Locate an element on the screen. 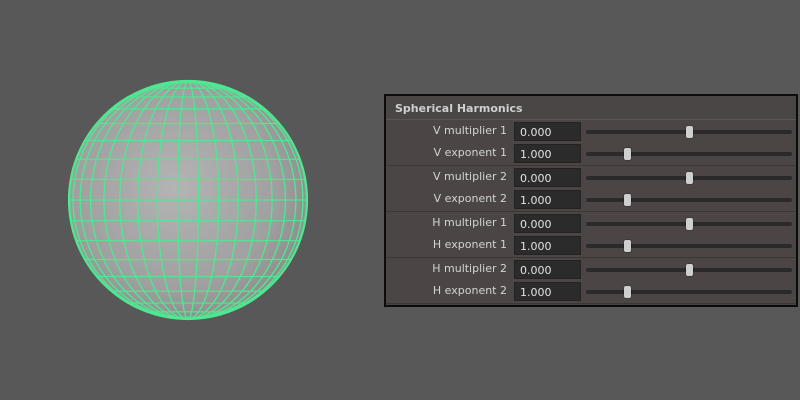  attribute-group: H multiplier 1 0.000 H exponent 1 1.000 is located at coordinates (591, 235).